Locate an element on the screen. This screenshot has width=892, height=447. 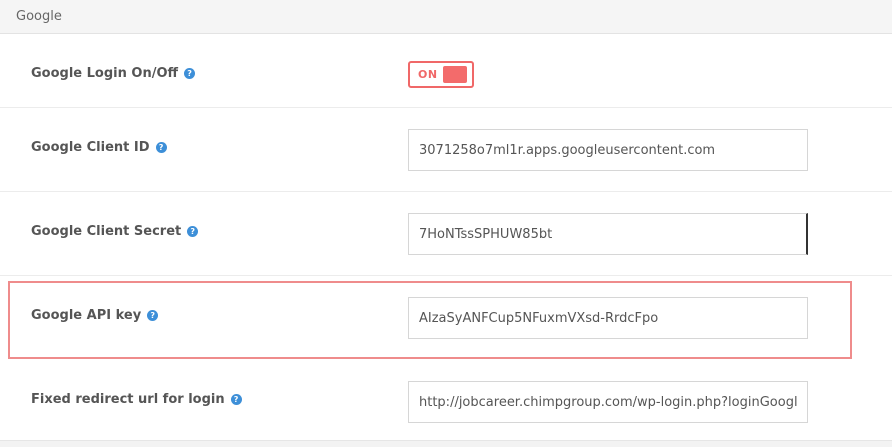
google-login-label-text: Google Login On/Off is located at coordinates (105, 73).